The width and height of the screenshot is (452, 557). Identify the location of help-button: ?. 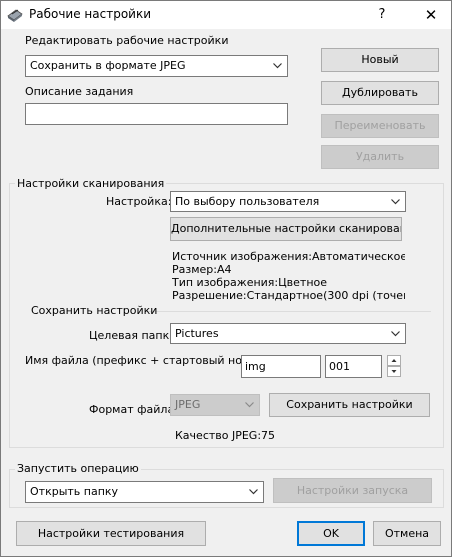
(382, 15).